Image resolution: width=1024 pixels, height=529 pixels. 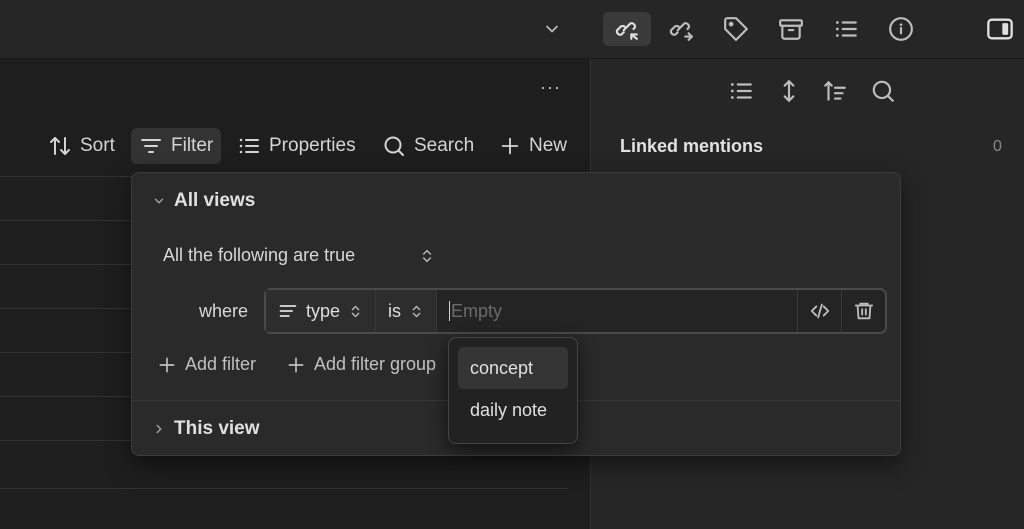 I want to click on sort-order-icon, so click(x=835, y=91).